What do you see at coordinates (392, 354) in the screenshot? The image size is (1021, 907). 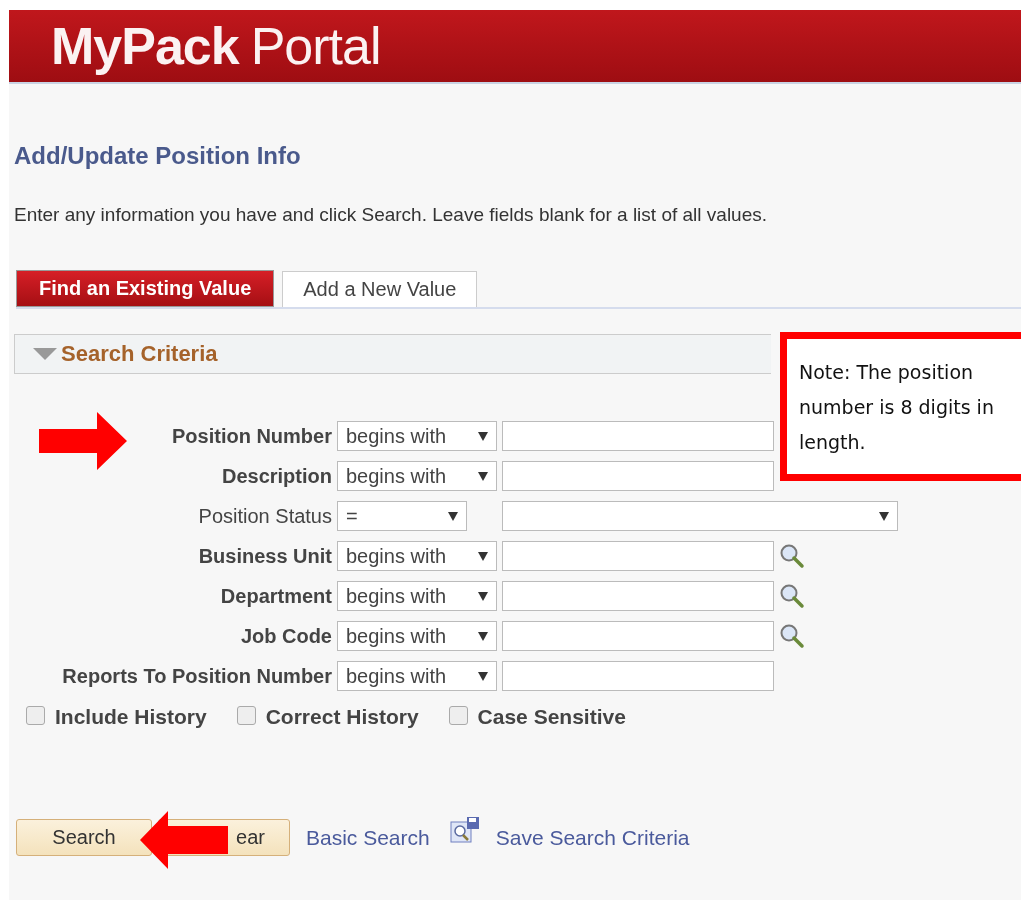 I see `section-header: Search Criteria` at bounding box center [392, 354].